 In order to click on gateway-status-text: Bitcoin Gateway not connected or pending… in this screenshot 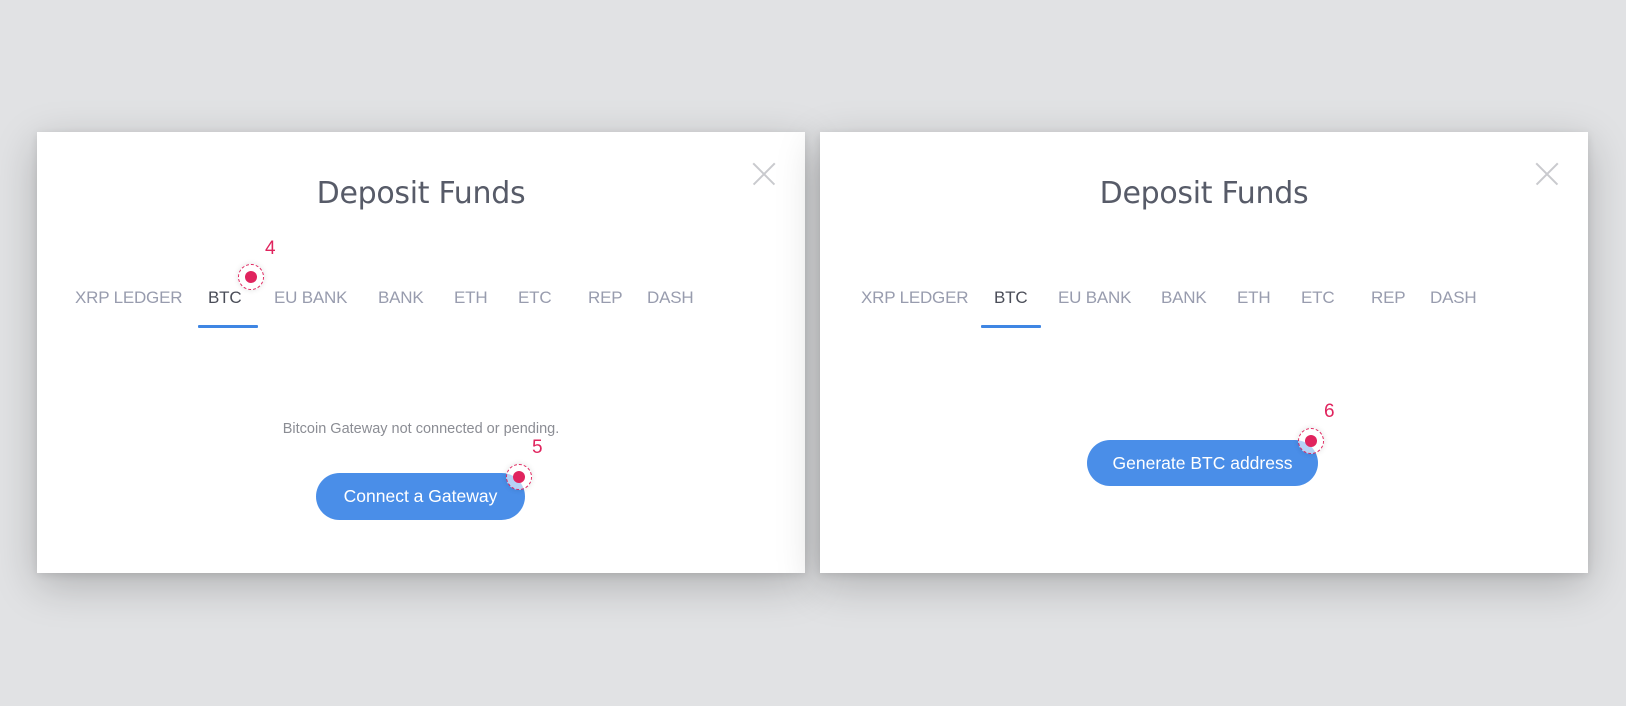, I will do `click(421, 429)`.